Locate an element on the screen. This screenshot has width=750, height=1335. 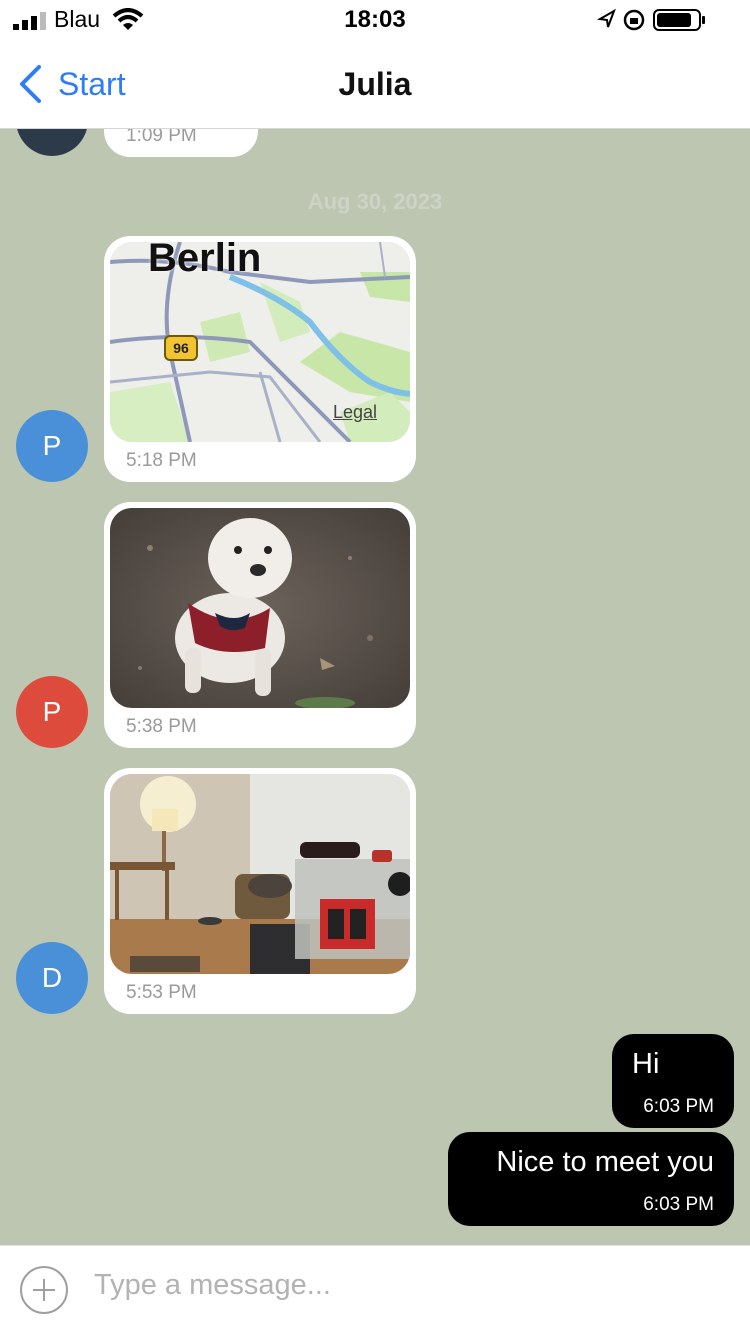
add-attachment-button is located at coordinates (44, 1290).